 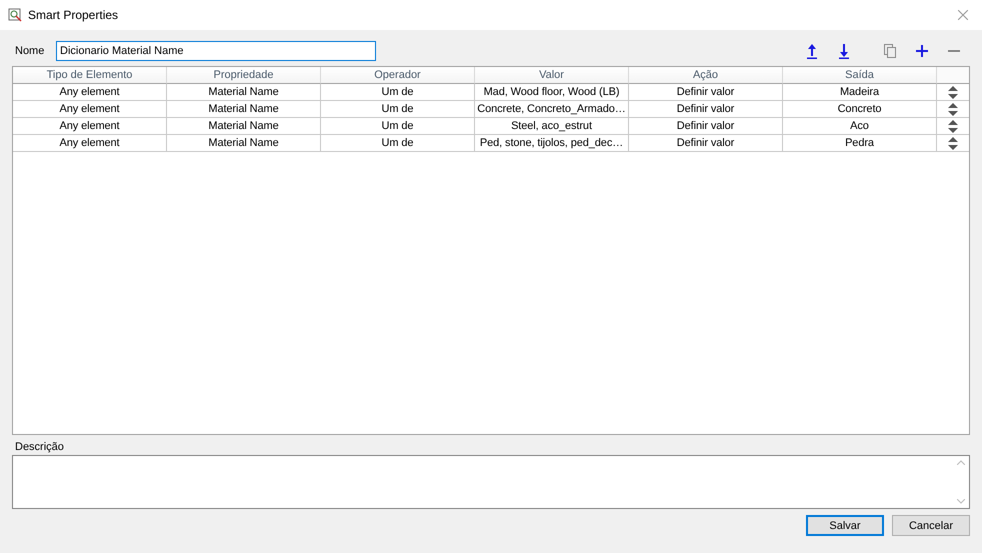 What do you see at coordinates (922, 51) in the screenshot?
I see `plus-icon` at bounding box center [922, 51].